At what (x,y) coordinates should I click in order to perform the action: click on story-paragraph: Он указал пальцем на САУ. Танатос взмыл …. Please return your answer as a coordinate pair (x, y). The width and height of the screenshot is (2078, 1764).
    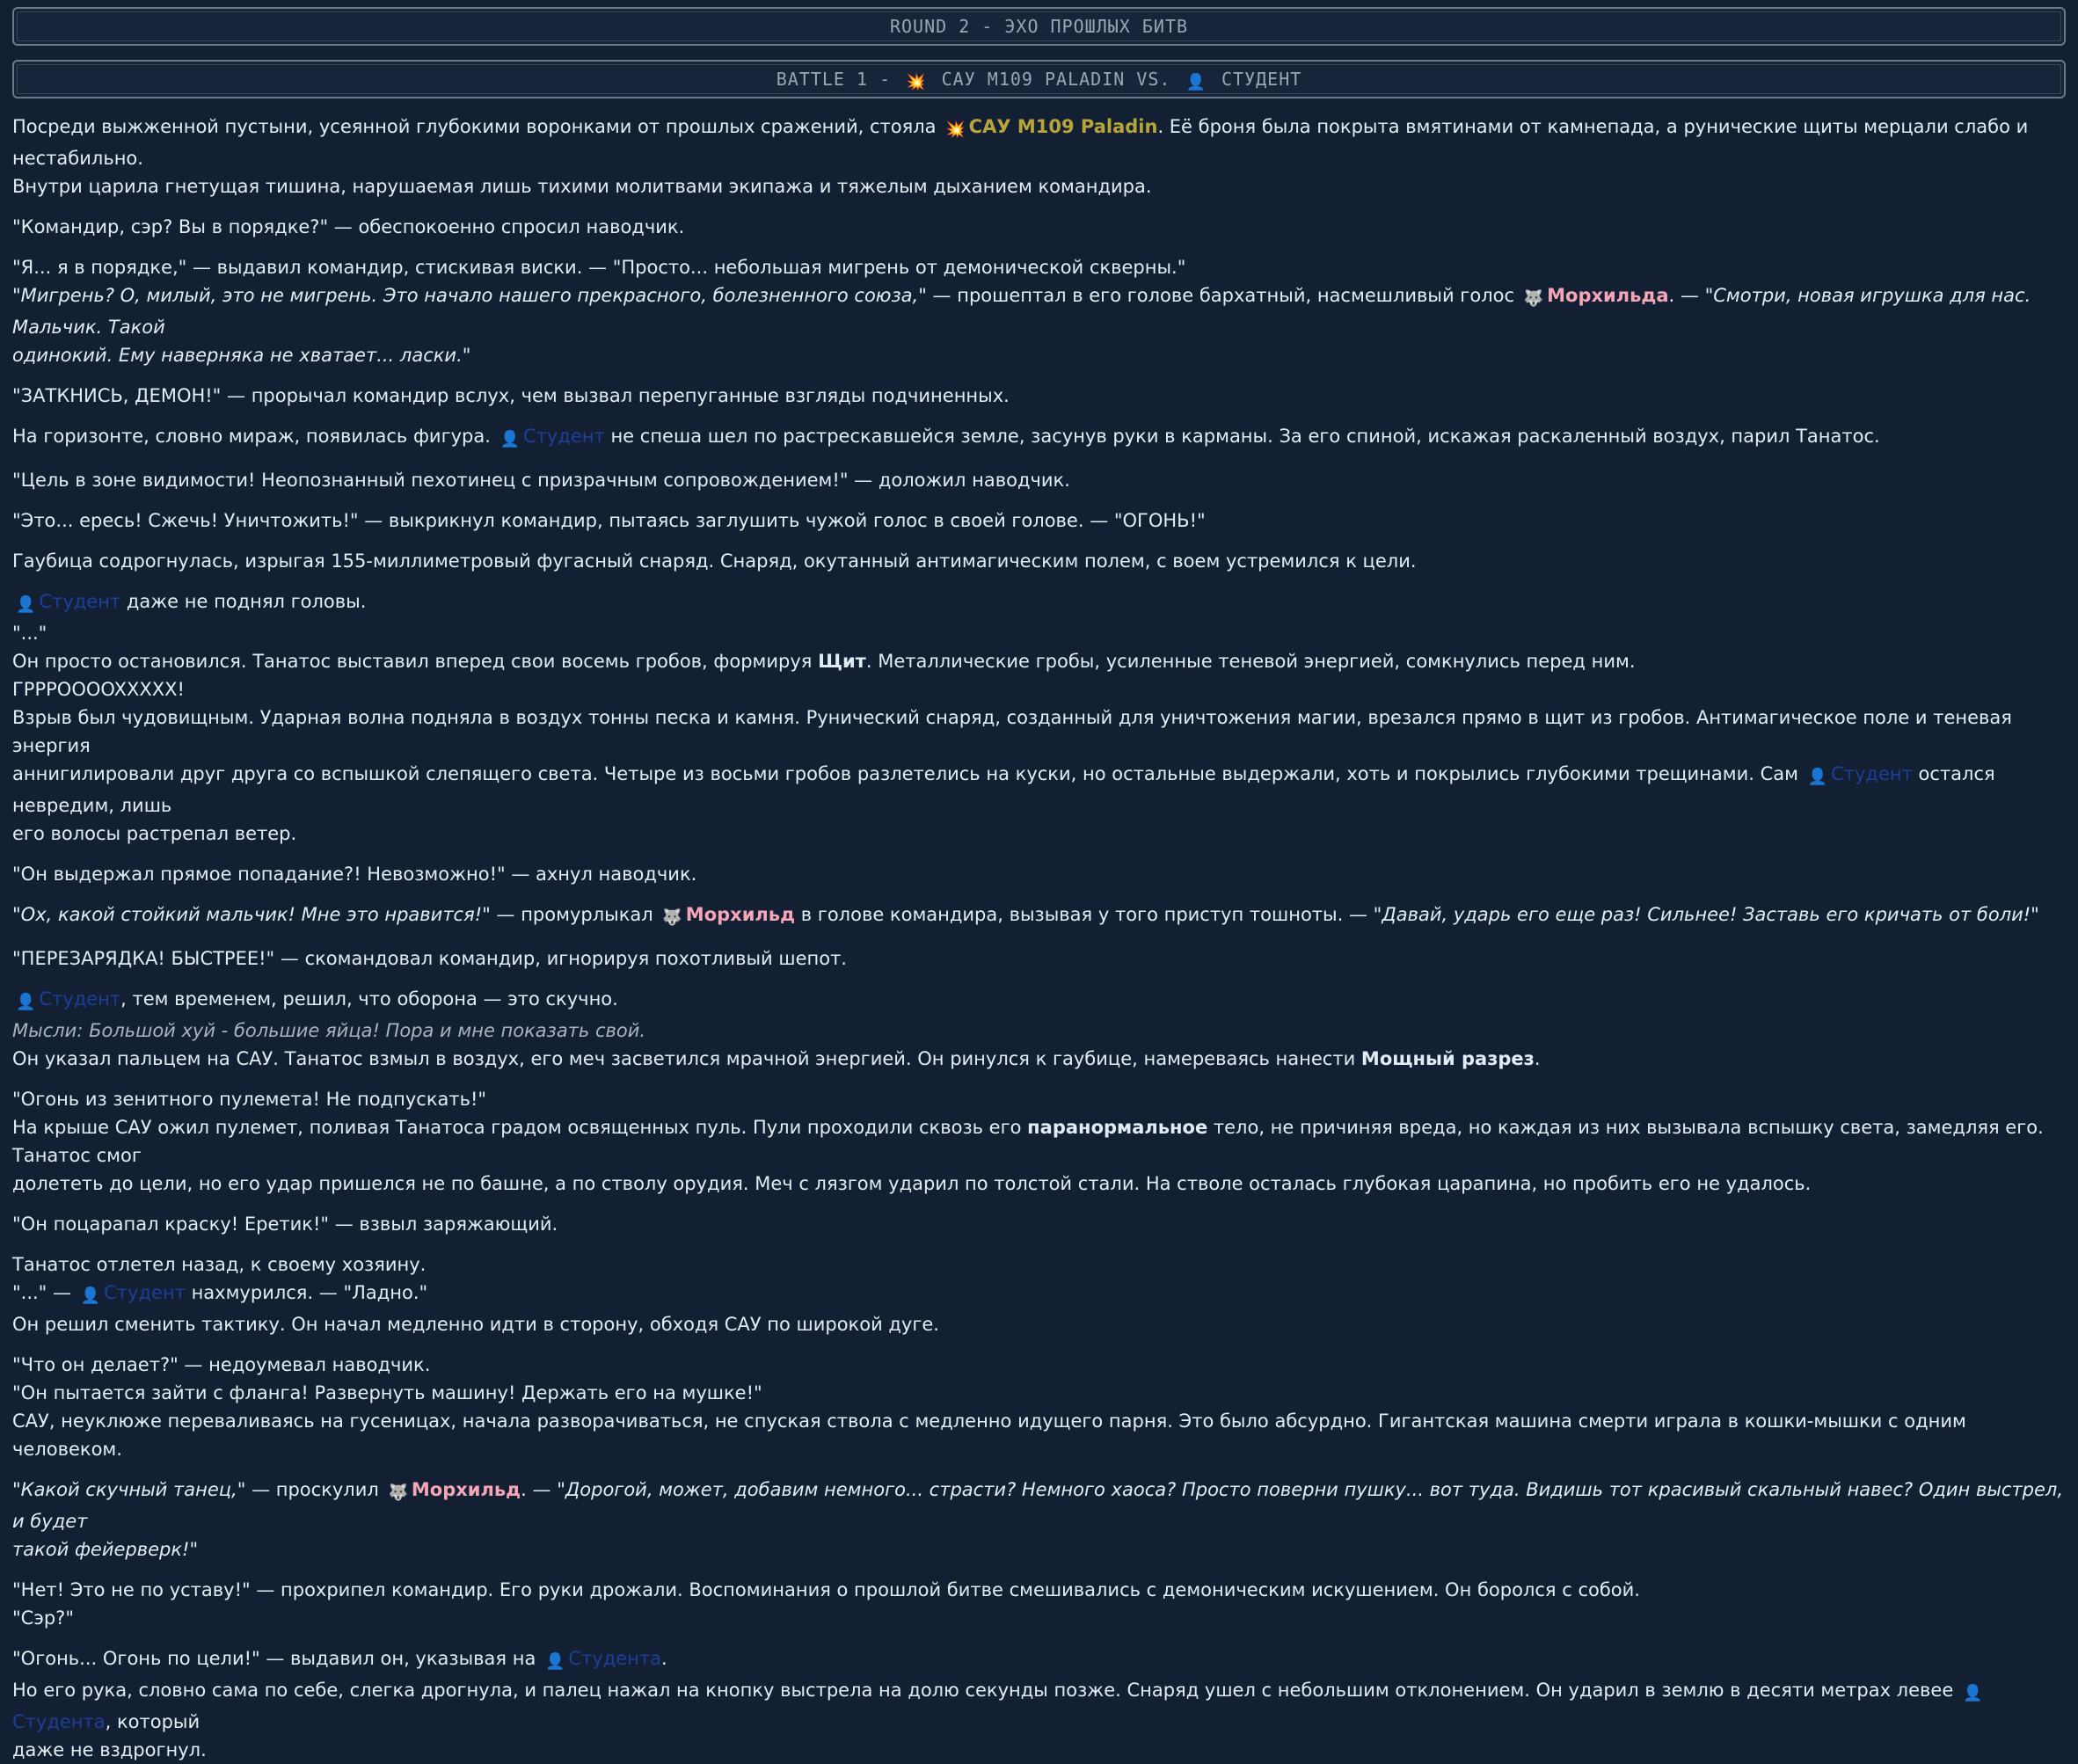
    Looking at the image, I should click on (777, 1058).